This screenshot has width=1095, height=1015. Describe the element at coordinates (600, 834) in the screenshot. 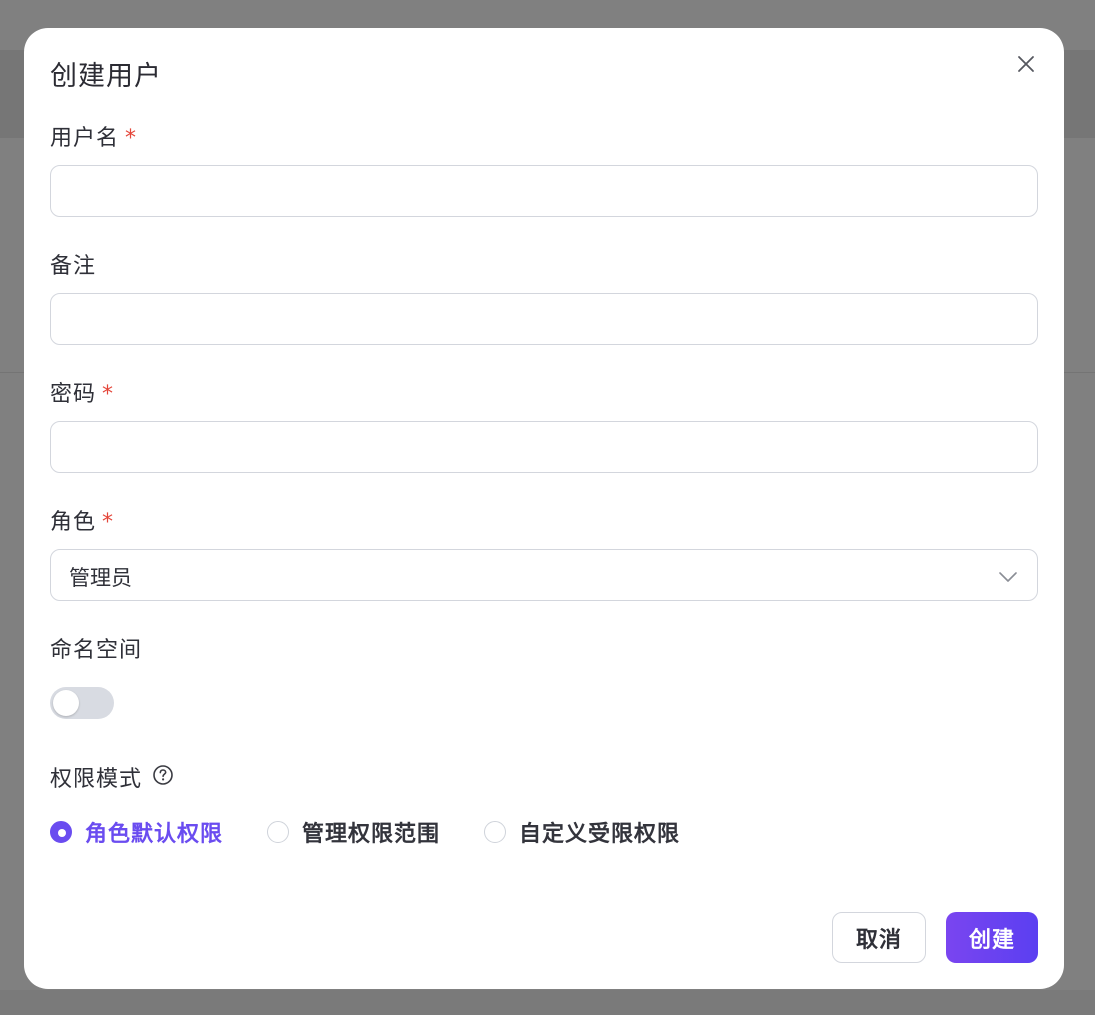

I see `radio-label: 自定义受限权限` at that location.